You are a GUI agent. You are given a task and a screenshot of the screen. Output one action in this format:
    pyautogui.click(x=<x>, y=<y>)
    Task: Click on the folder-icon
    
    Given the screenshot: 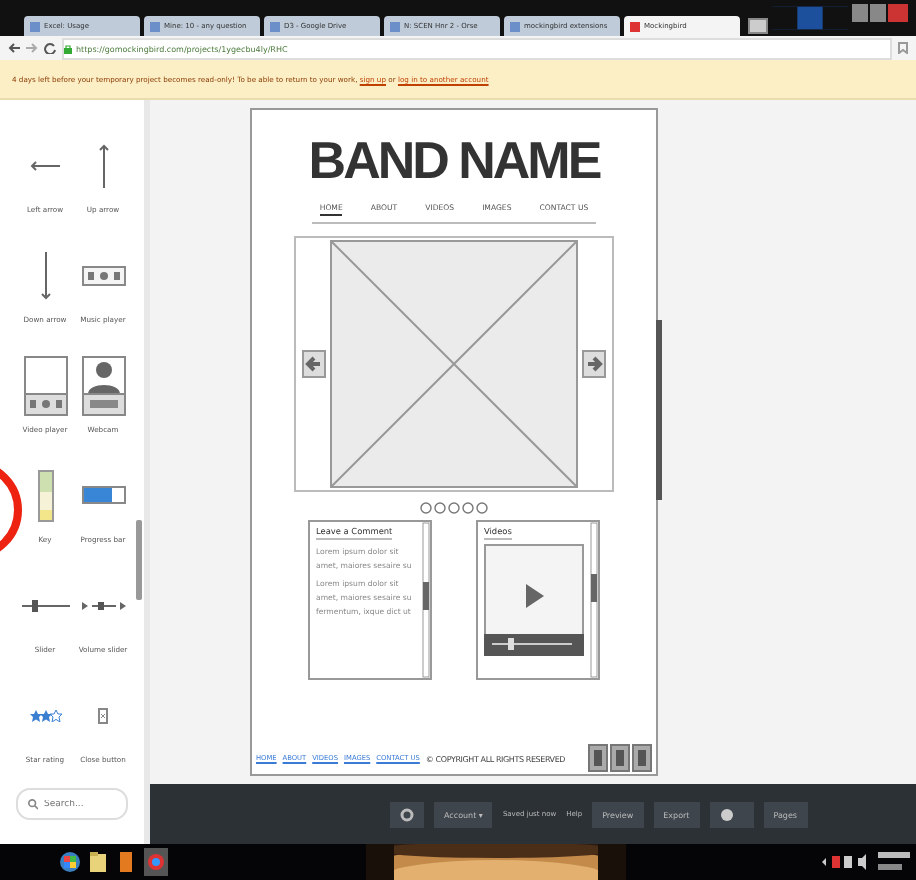 What is the action you would take?
    pyautogui.click(x=98, y=862)
    